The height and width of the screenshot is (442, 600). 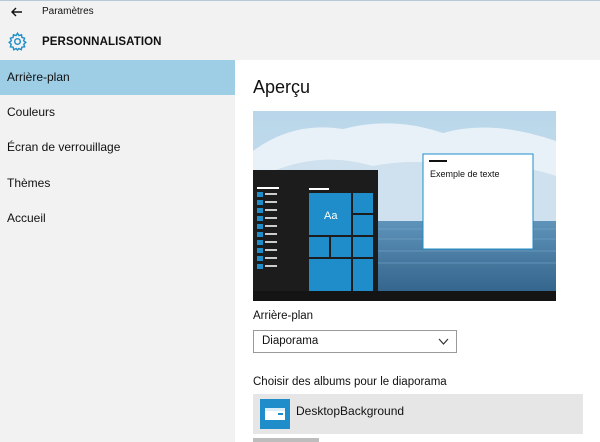 What do you see at coordinates (300, 12) in the screenshot?
I see `title-bar: Paramètres` at bounding box center [300, 12].